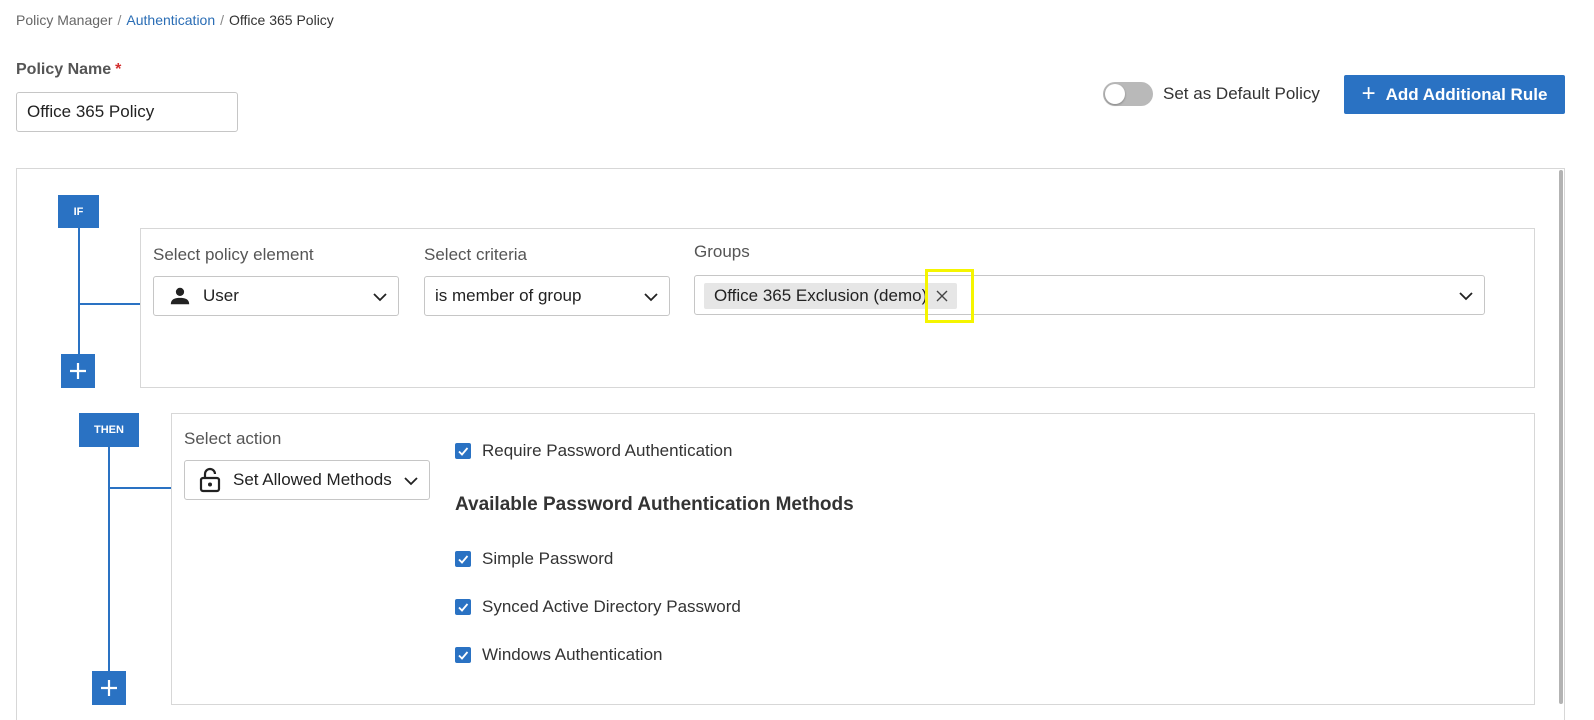 This screenshot has height=720, width=1594. I want to click on then-badge: THEN, so click(109, 430).